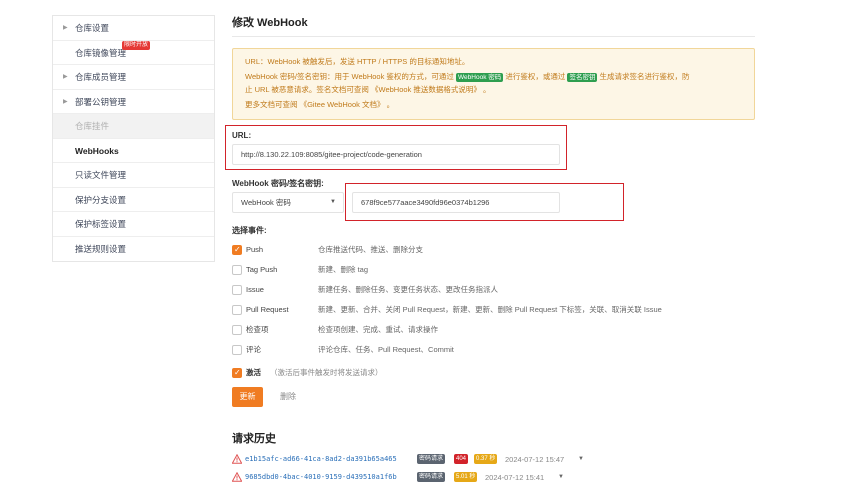  I want to click on event-desc: 评论仓库、任务、Pull Request、Commit, so click(386, 349).